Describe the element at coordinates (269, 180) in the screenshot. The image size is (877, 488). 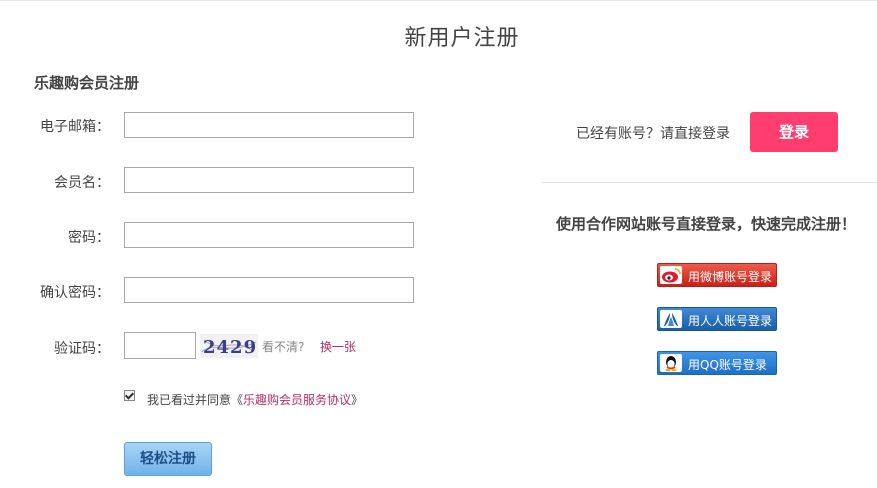
I see `username-field` at that location.